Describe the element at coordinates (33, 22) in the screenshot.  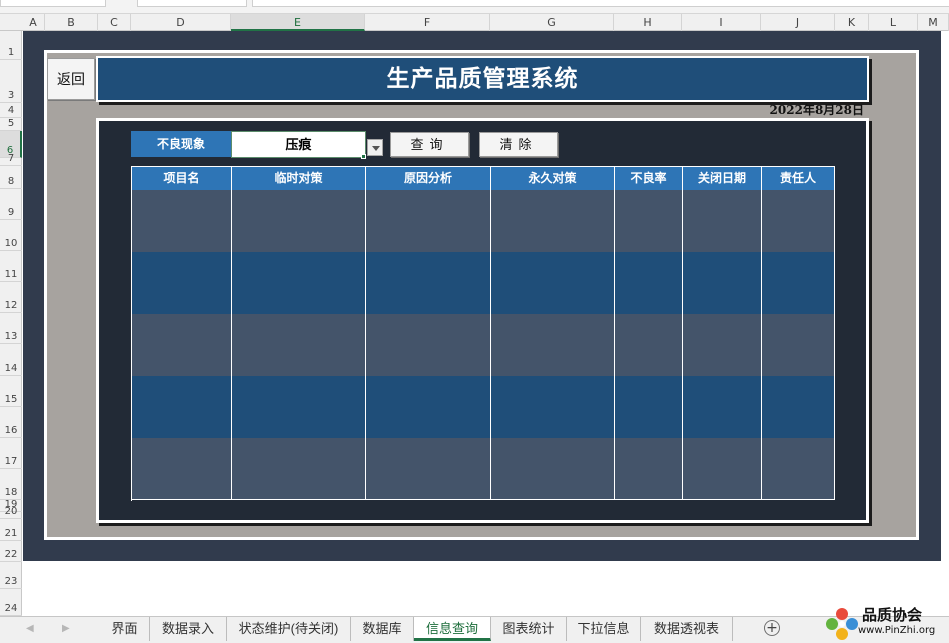
I see `column-header-a: A` at that location.